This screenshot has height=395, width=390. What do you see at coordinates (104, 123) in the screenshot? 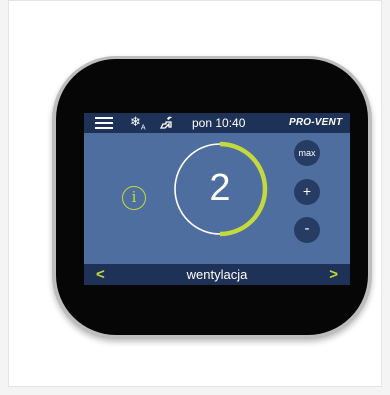
I see `hamburger-menu-icon` at bounding box center [104, 123].